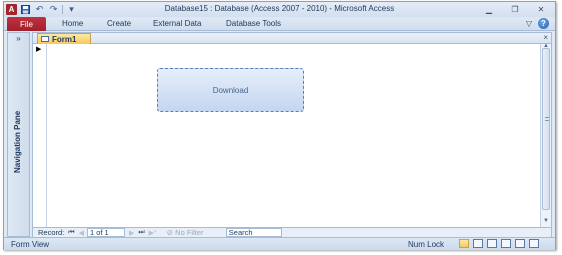 This screenshot has width=562, height=255. I want to click on next-record-icon: ▶, so click(131, 233).